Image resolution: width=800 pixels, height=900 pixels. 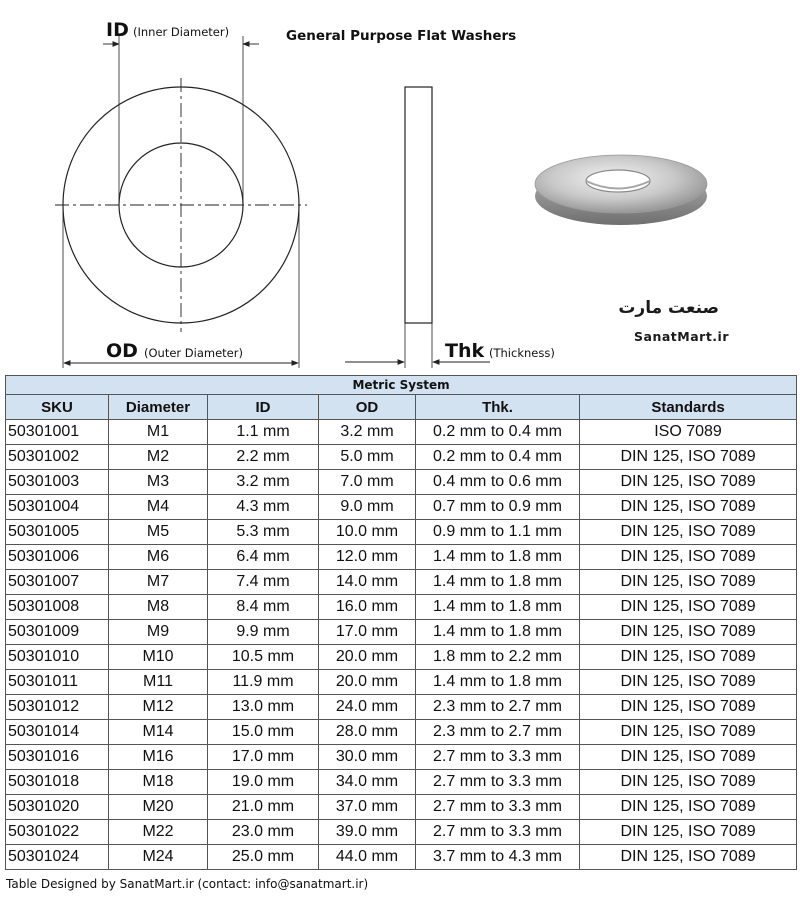 I want to click on cell-id: 2.2 mm, so click(x=263, y=457).